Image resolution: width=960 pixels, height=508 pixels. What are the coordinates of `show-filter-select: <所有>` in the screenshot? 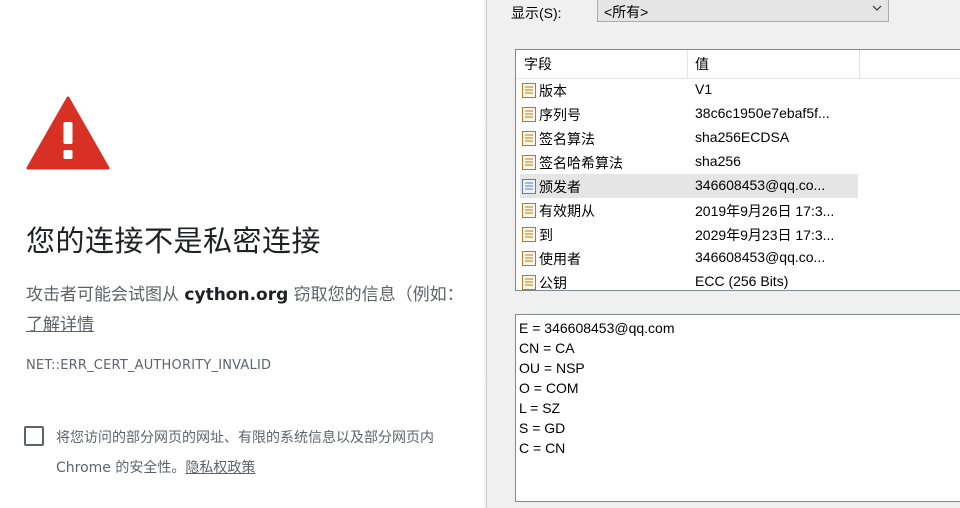 It's located at (743, 11).